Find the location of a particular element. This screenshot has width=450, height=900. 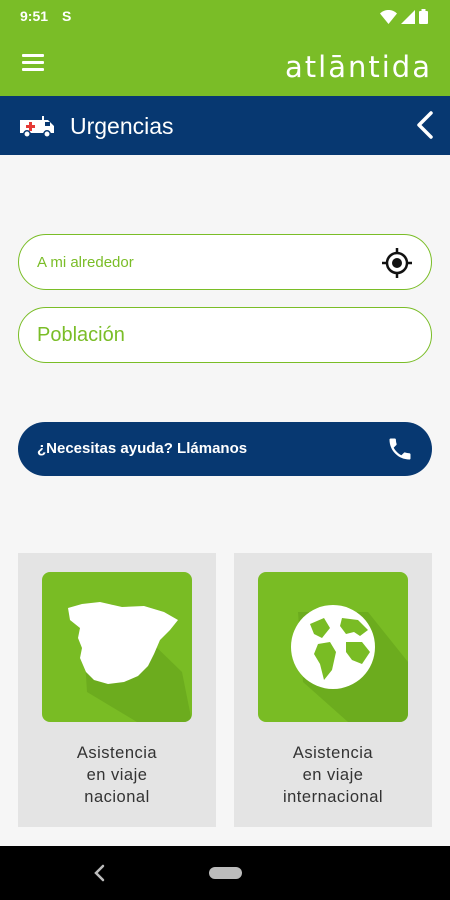

app-bar: atlāntida is located at coordinates (225, 65).